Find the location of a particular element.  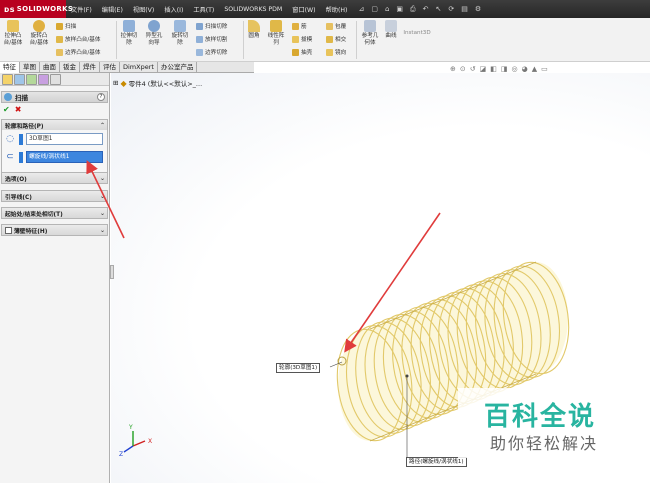

coordinate-triad: X Y Z is located at coordinates (135, 441).